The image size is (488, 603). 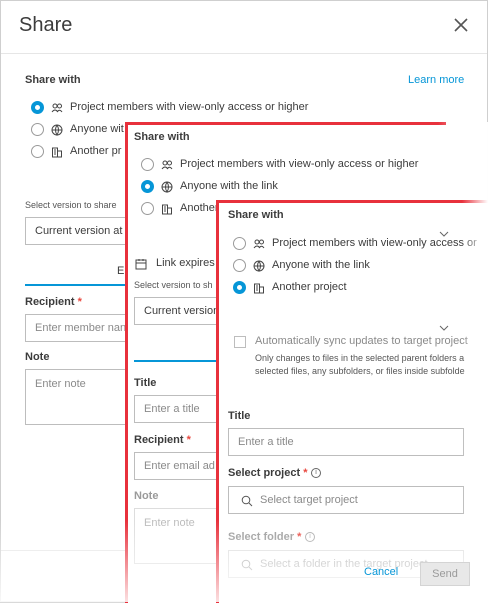 What do you see at coordinates (346, 442) in the screenshot?
I see `overlay2-title-input: Enter a title` at bounding box center [346, 442].